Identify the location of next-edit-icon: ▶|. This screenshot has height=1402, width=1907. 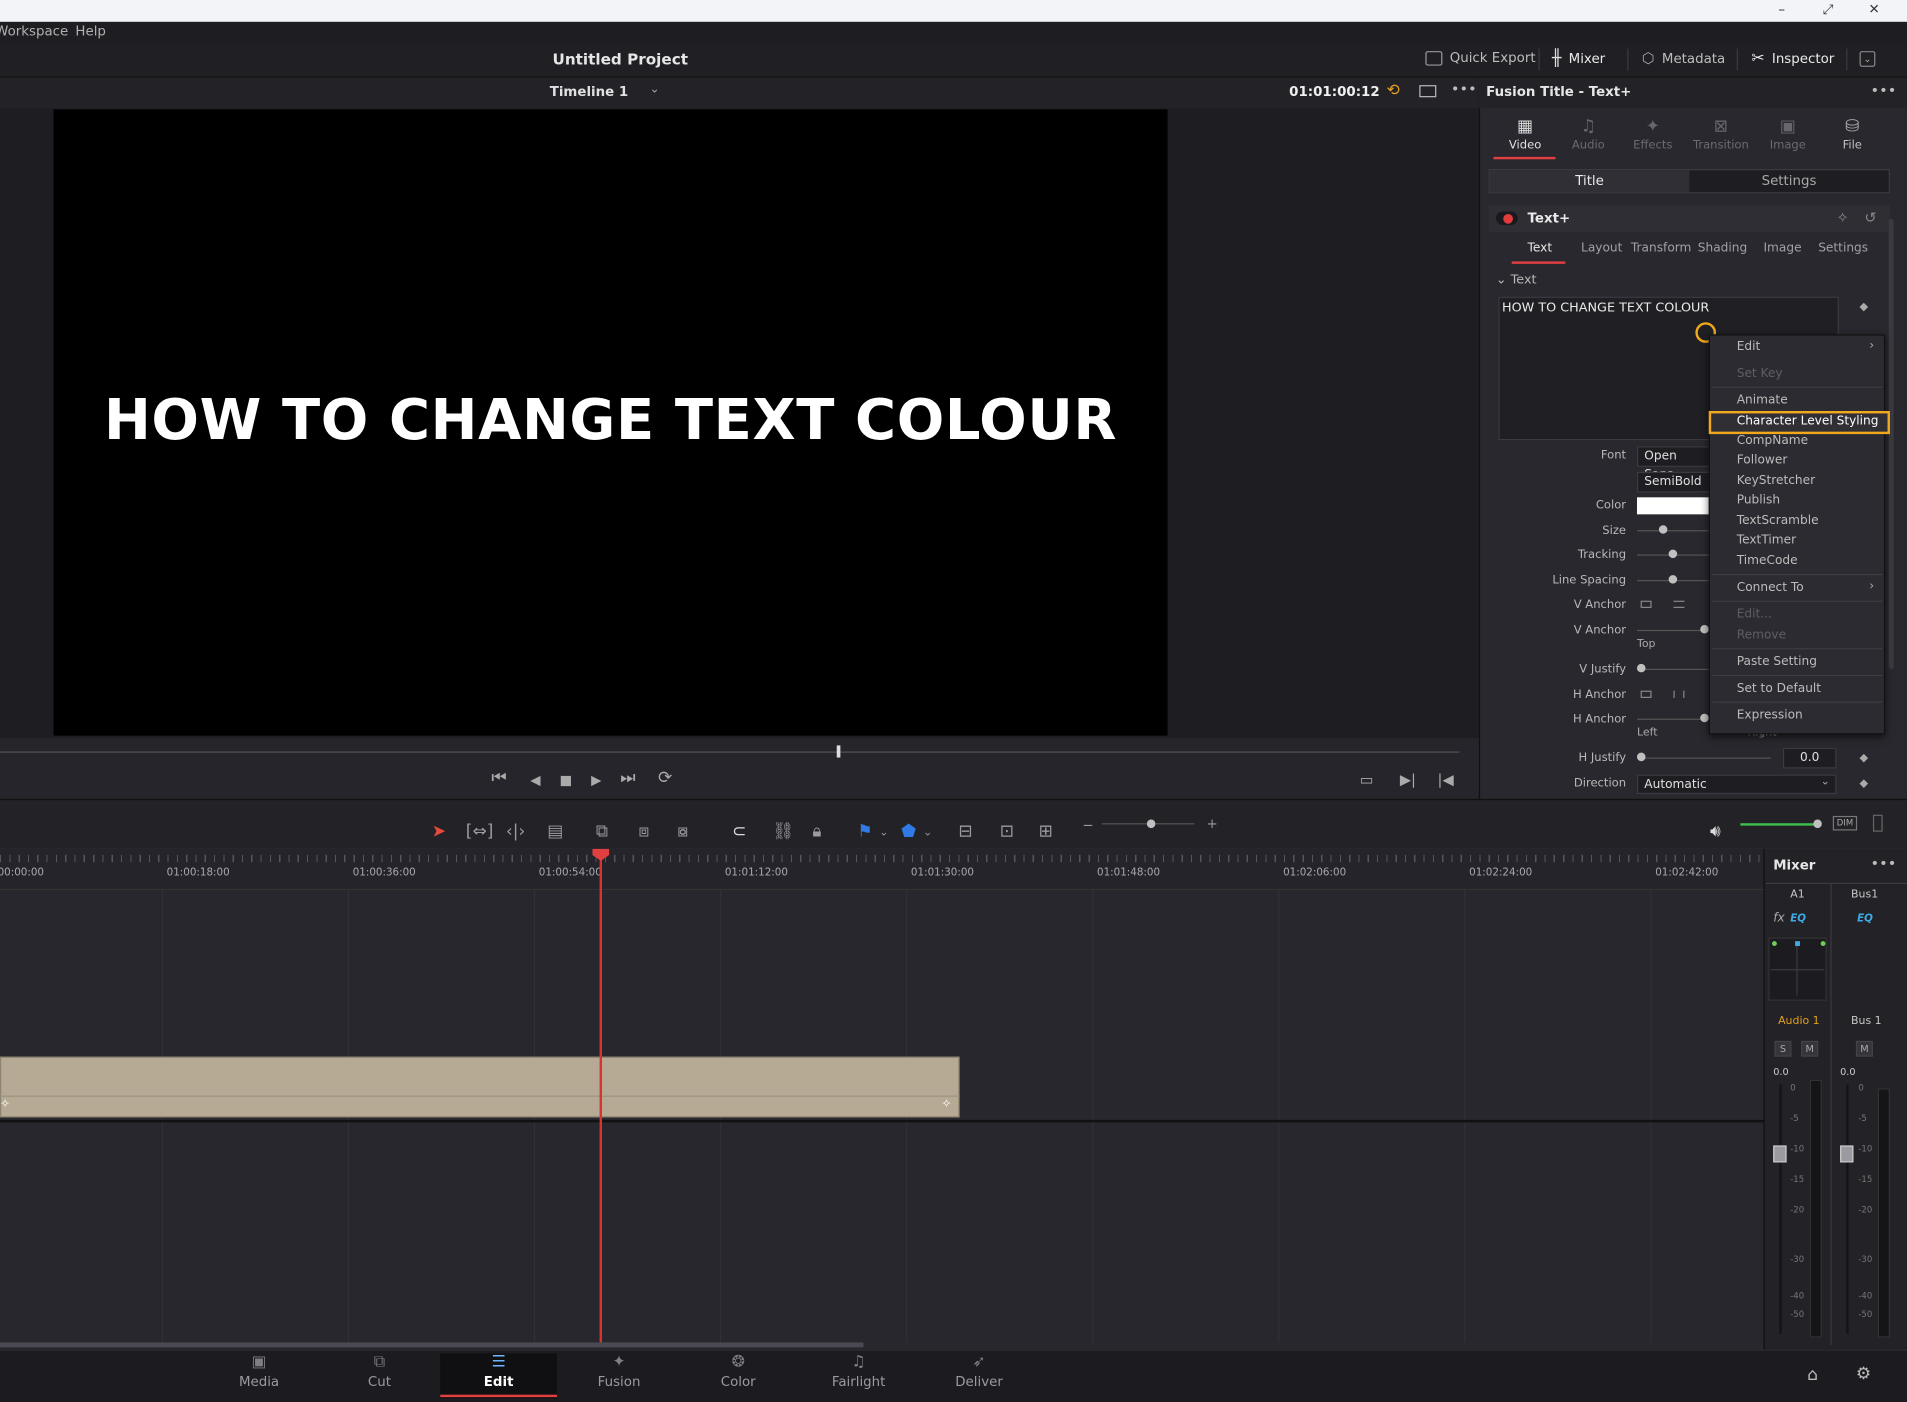
(1408, 779).